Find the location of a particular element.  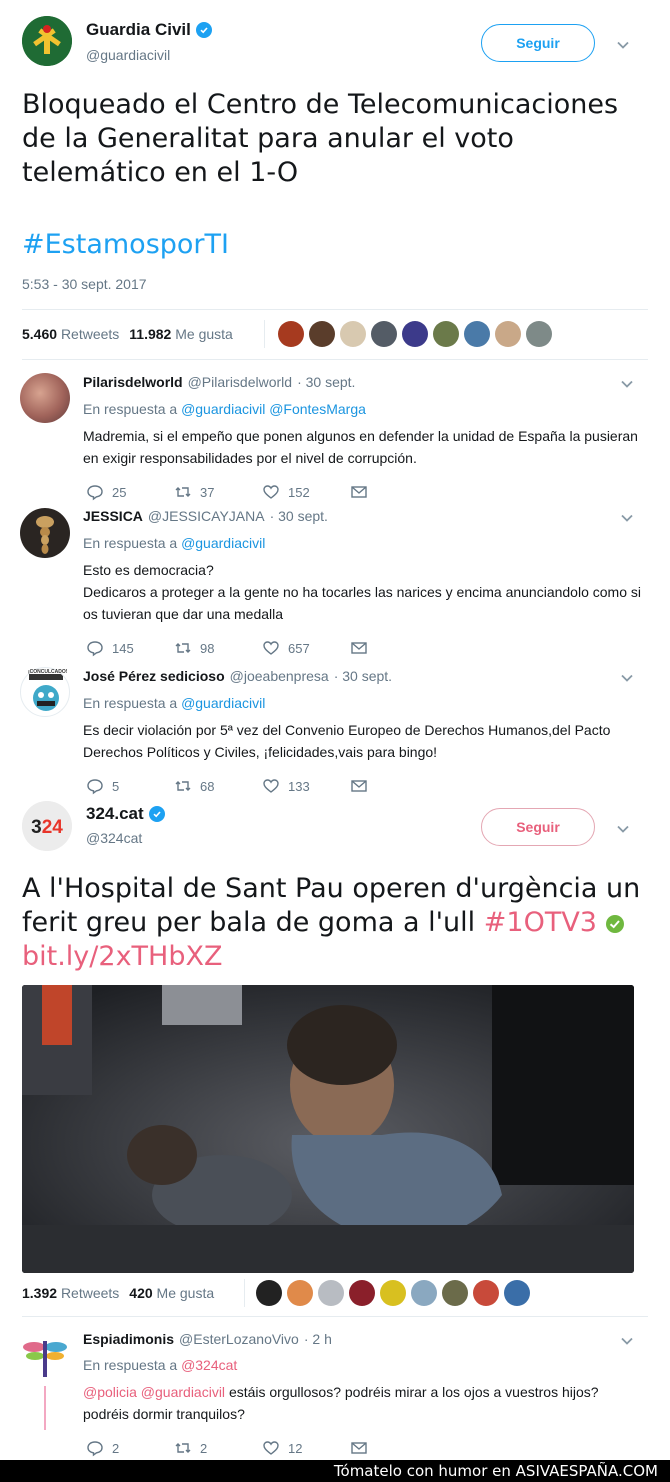

tweet1-stats: 5.460 Retweets 11.982 Me gusta is located at coordinates (127, 334).